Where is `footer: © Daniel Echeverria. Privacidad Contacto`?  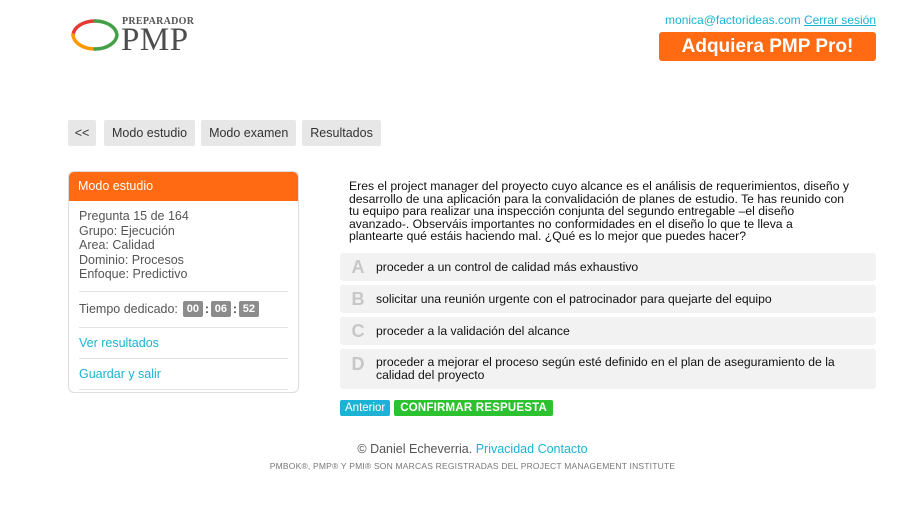
footer: © Daniel Echeverria. Privacidad Contacto is located at coordinates (450, 449).